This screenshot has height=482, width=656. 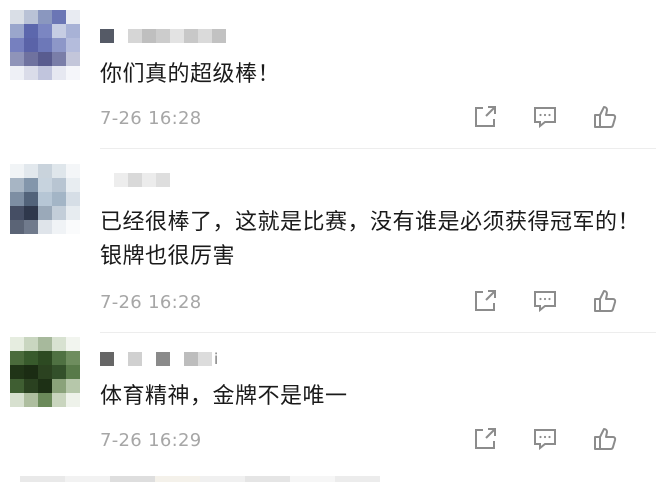 What do you see at coordinates (151, 302) in the screenshot?
I see `comment-time: 7-26 16:28` at bounding box center [151, 302].